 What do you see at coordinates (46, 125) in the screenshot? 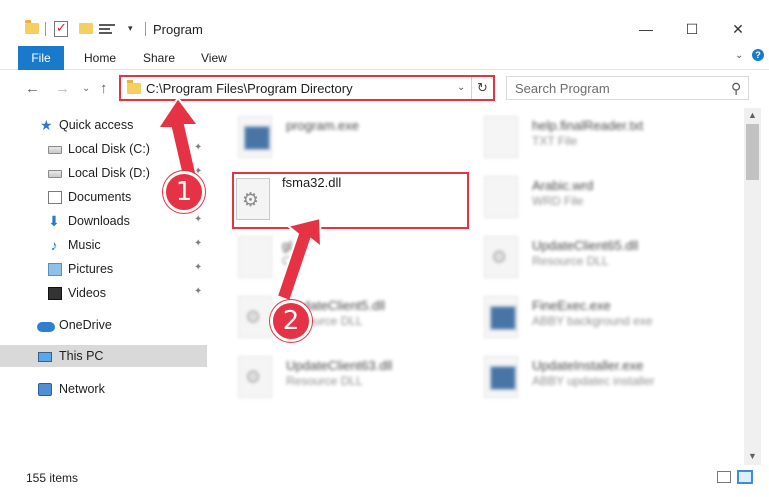
I see `star-icon: ★` at bounding box center [46, 125].